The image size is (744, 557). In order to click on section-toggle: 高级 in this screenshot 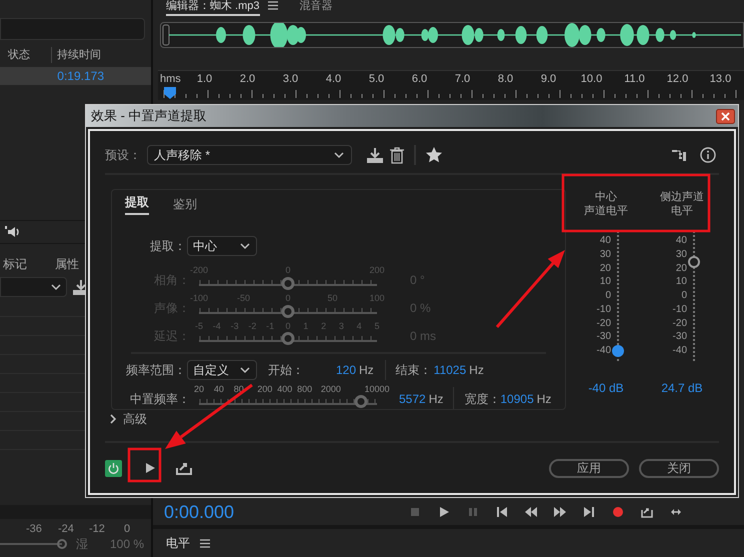, I will do `click(135, 419)`.